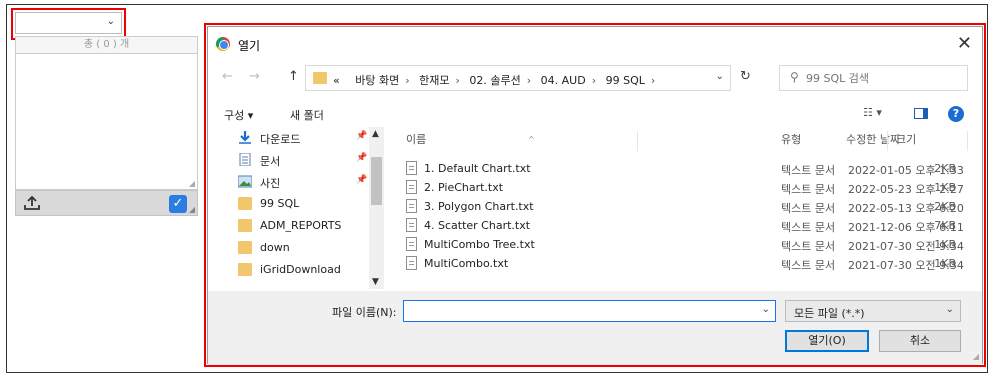 Image resolution: width=992 pixels, height=378 pixels. I want to click on column-header-label: 이름, so click(416, 139).